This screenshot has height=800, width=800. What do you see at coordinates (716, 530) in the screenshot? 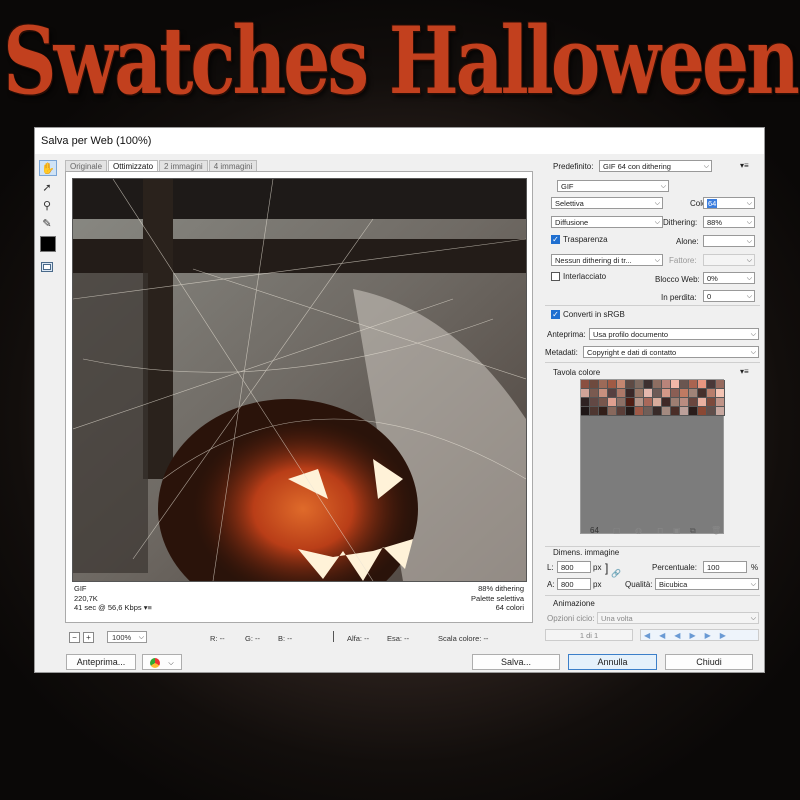
I see `trash-icon: 🗑` at bounding box center [716, 530].